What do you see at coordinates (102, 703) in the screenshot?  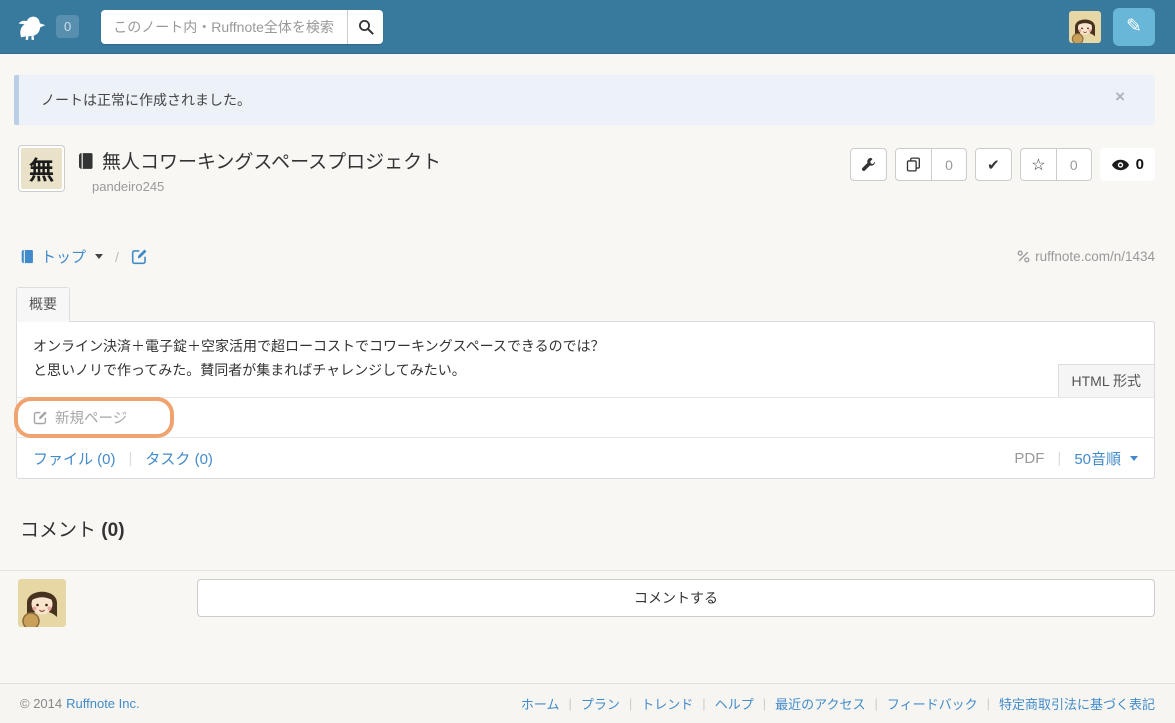 I see `company-link: Ruffnote Inc.` at bounding box center [102, 703].